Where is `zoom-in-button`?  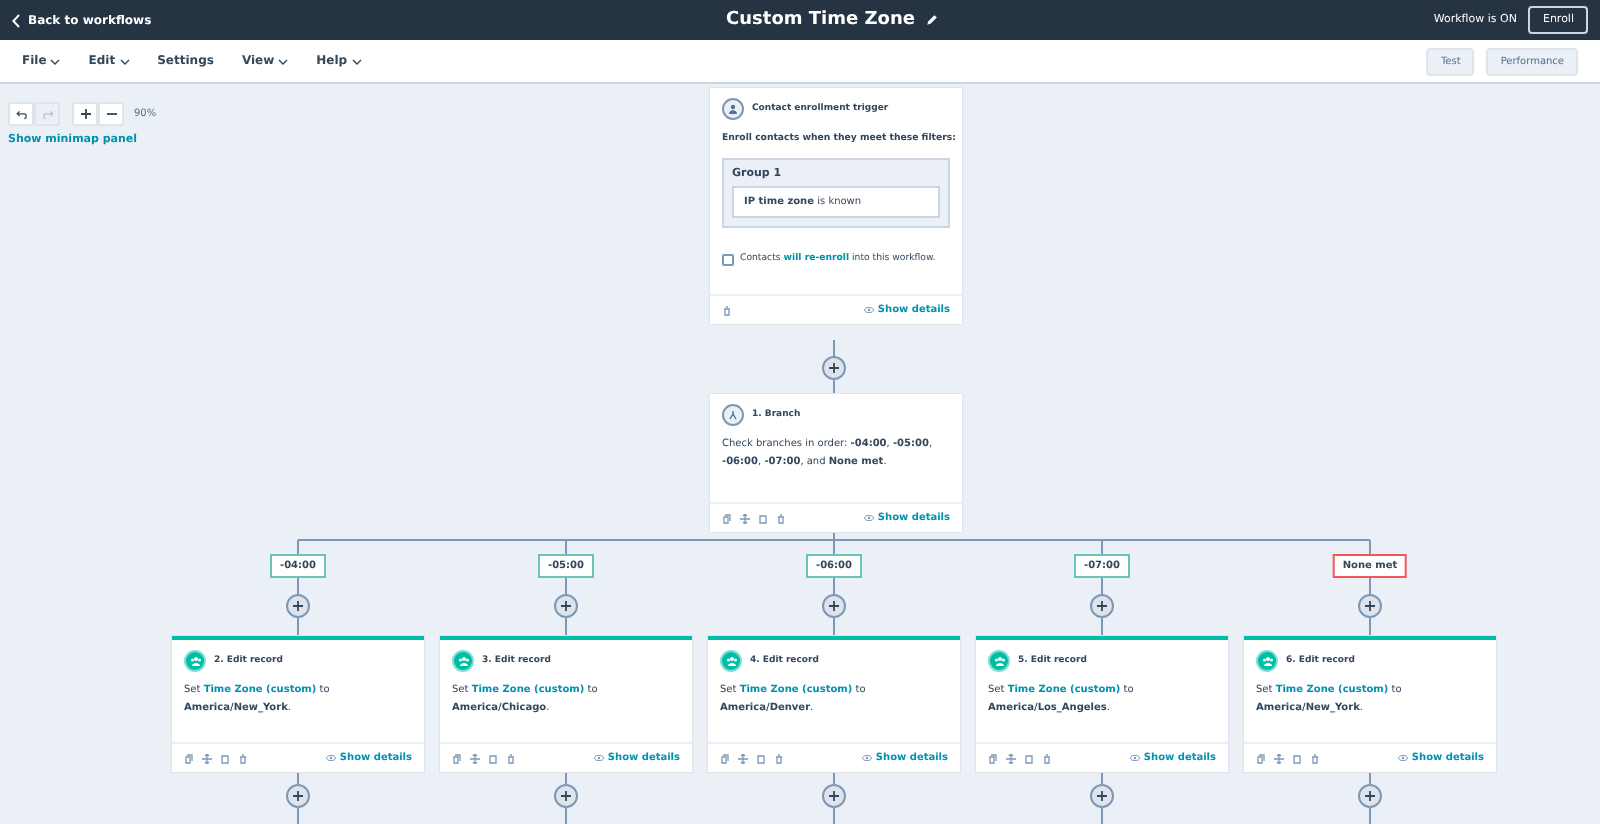 zoom-in-button is located at coordinates (85, 114).